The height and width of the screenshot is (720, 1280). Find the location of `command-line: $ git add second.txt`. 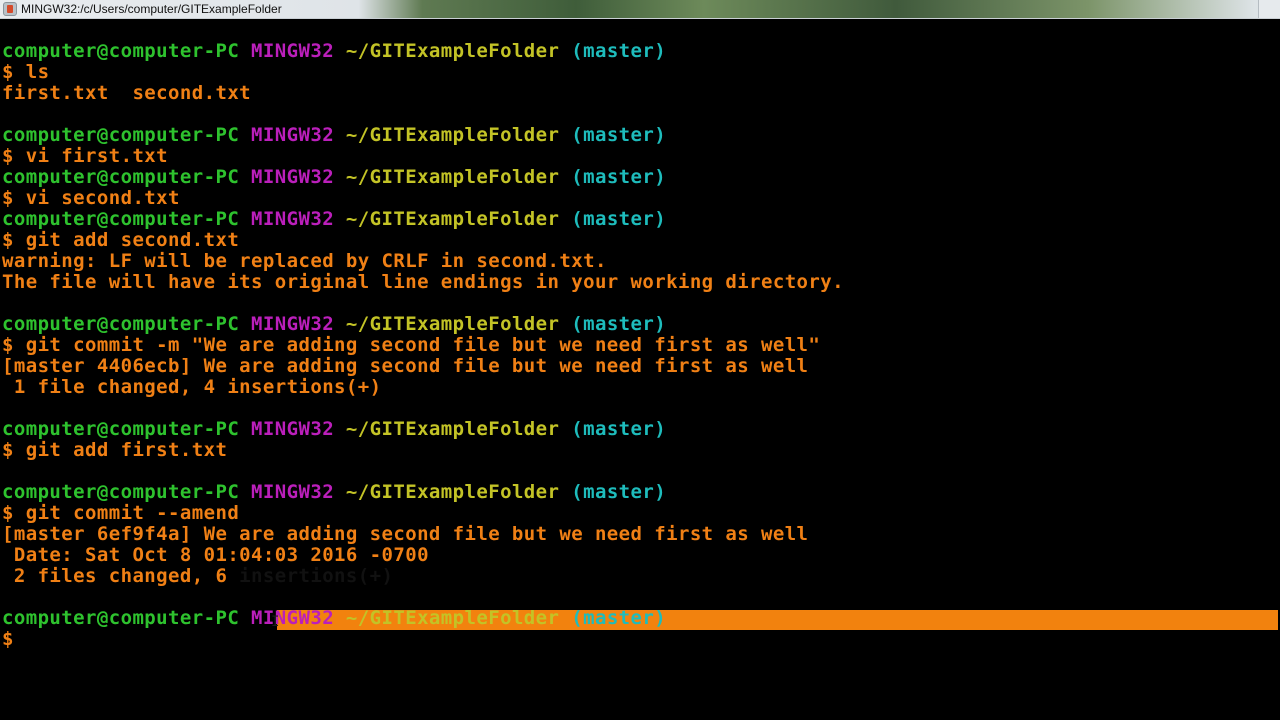

command-line: $ git add second.txt is located at coordinates (640, 240).